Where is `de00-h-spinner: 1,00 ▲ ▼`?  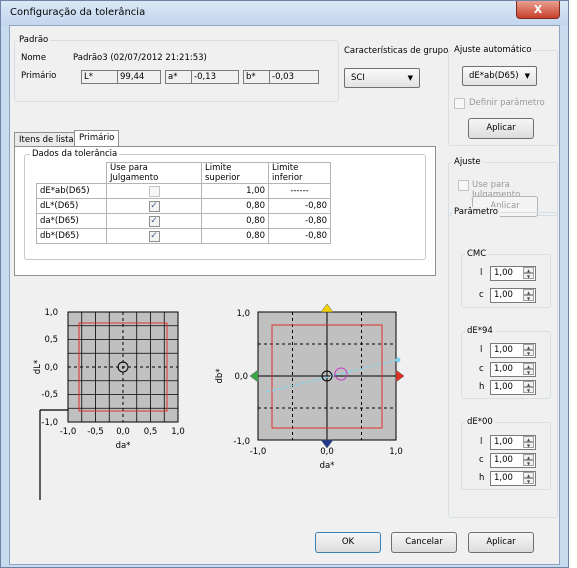
de00-h-spinner: 1,00 ▲ ▼ is located at coordinates (513, 478).